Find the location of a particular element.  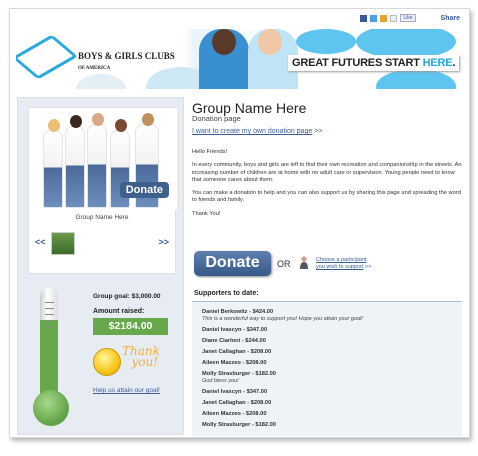

supporter-item: Molly Strasburger - $182.00 is located at coordinates (332, 425).